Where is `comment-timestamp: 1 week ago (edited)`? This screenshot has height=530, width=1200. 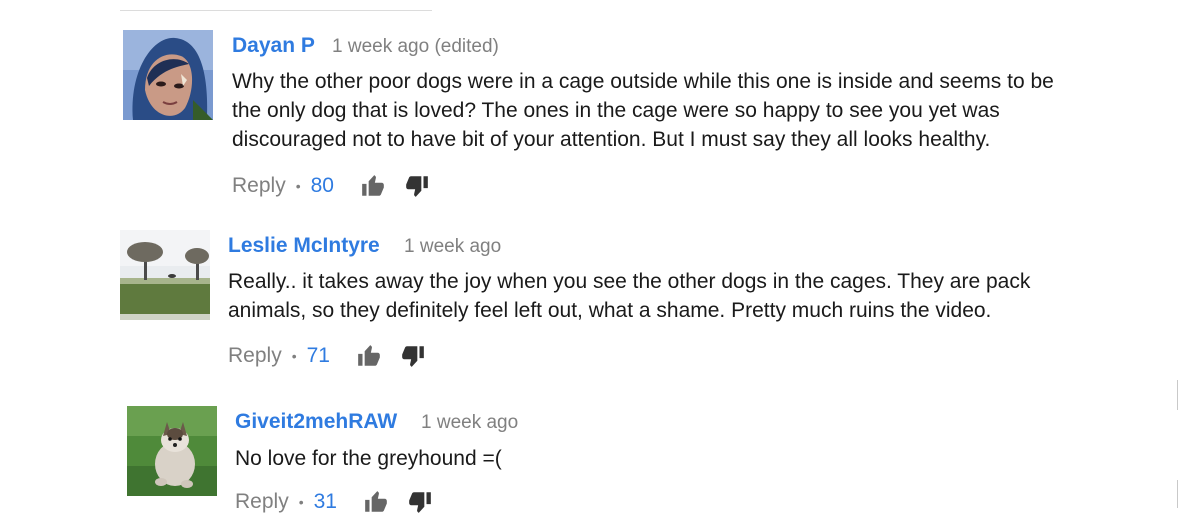
comment-timestamp: 1 week ago (edited) is located at coordinates (415, 47).